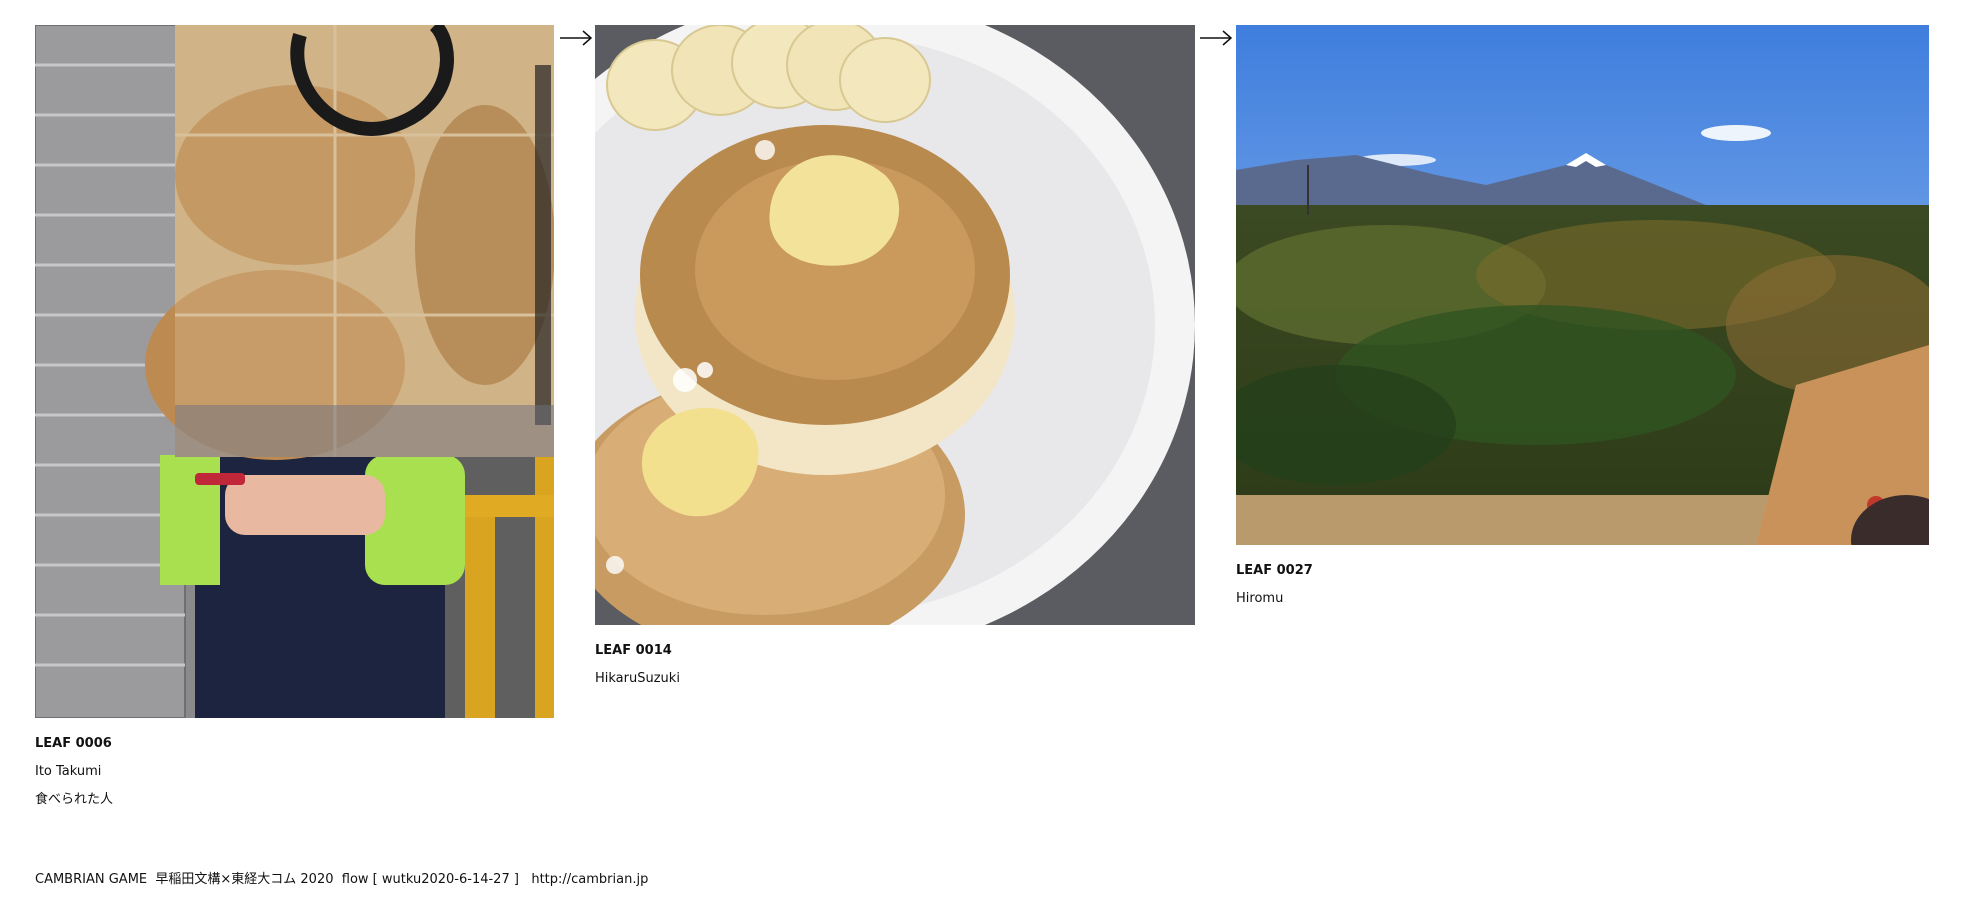 The height and width of the screenshot is (900, 1964). Describe the element at coordinates (633, 650) in the screenshot. I see `leaf-code: LEAF 0014` at that location.